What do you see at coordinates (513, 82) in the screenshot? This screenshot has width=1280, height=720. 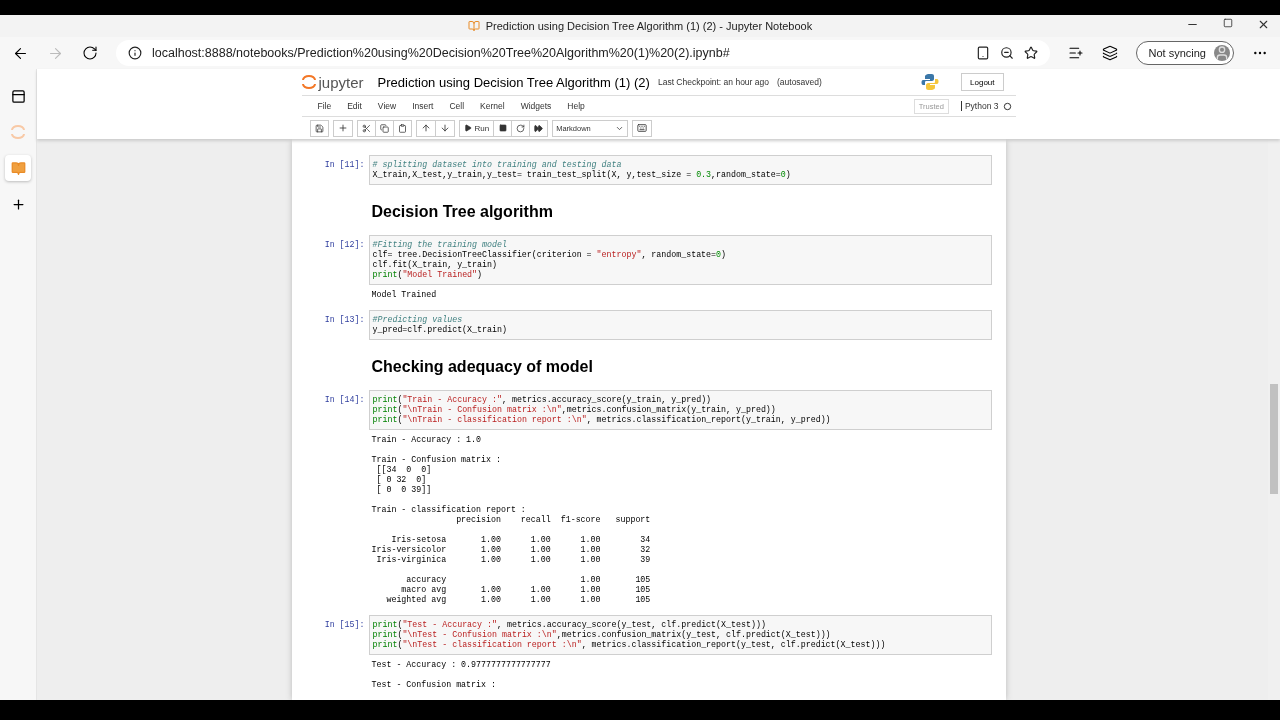 I see `notebook-title: Prediction using Decision Tree Algorithm (1) (2)` at bounding box center [513, 82].